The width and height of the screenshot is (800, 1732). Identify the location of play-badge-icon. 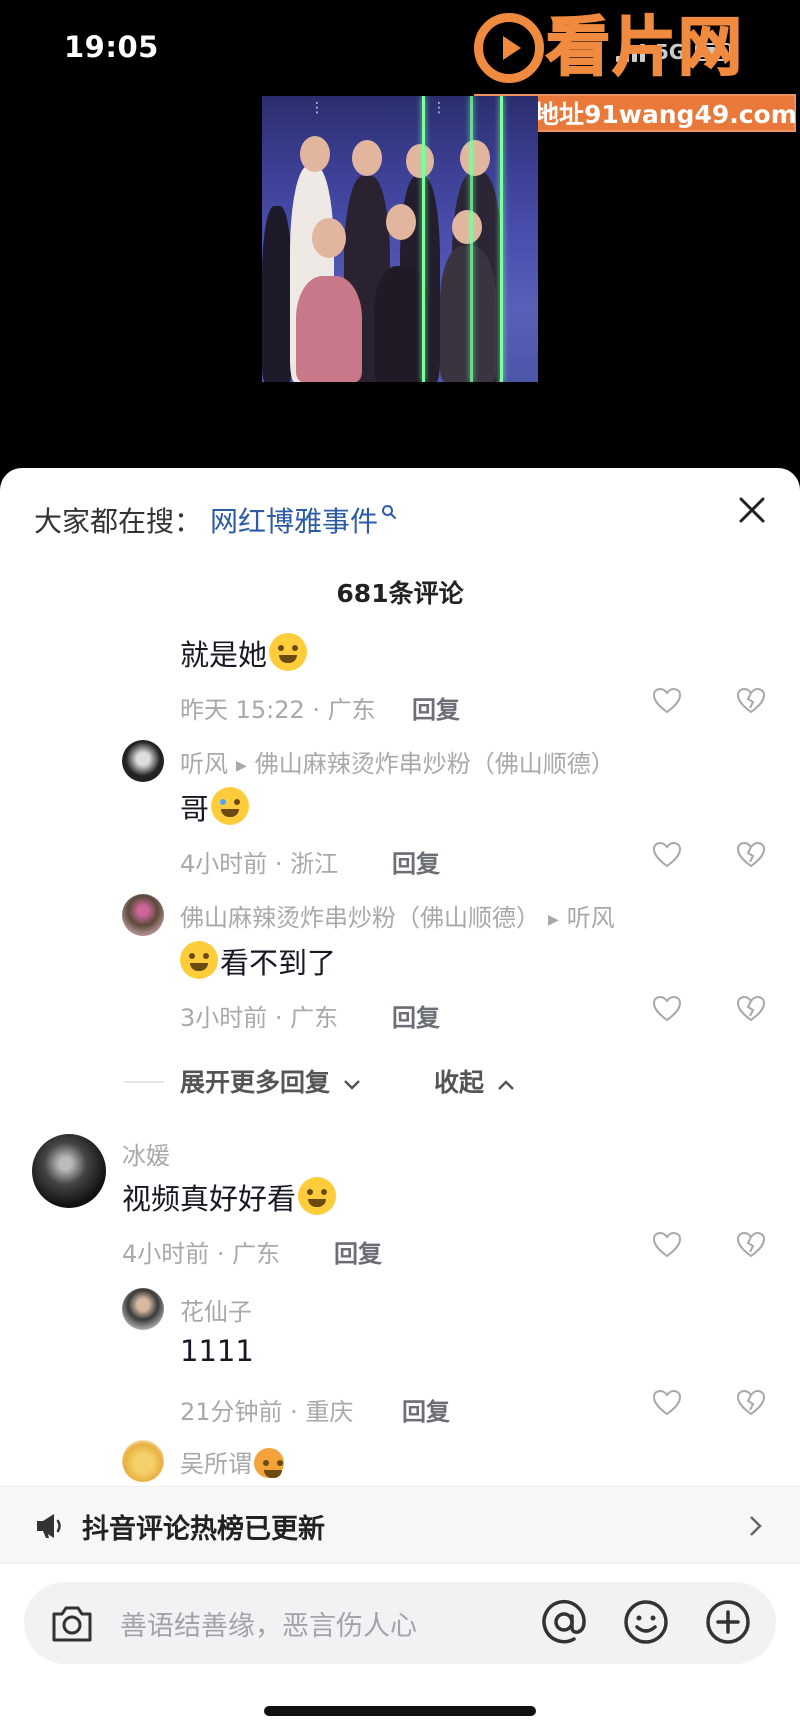
(509, 48).